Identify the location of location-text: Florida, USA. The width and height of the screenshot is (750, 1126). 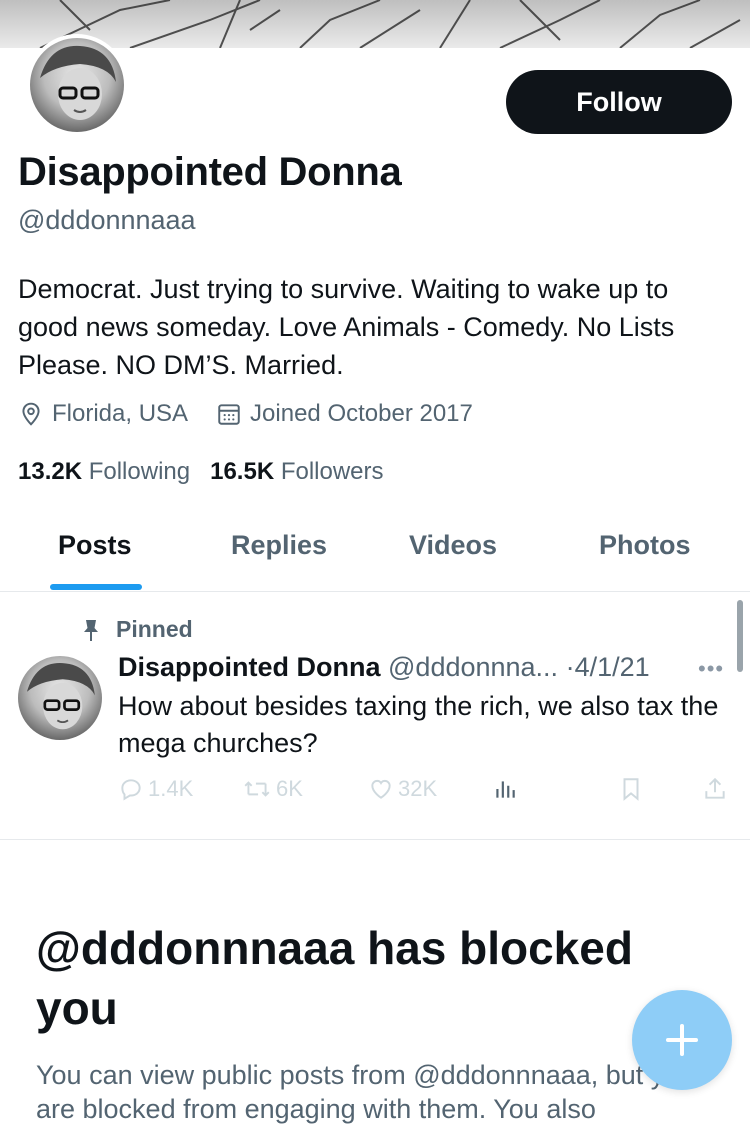
(120, 413).